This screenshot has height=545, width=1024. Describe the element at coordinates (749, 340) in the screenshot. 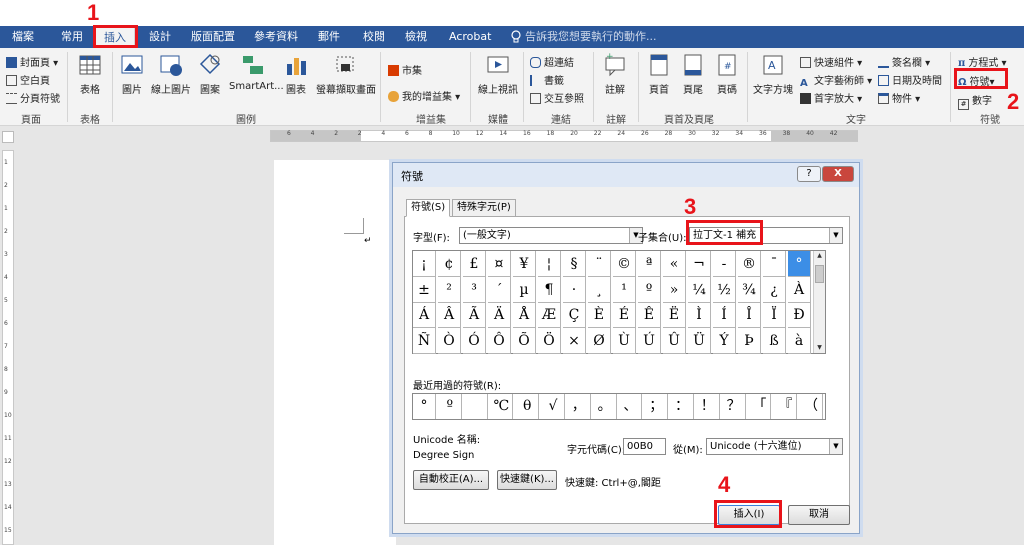

I see `symbol-cell: Þ` at that location.